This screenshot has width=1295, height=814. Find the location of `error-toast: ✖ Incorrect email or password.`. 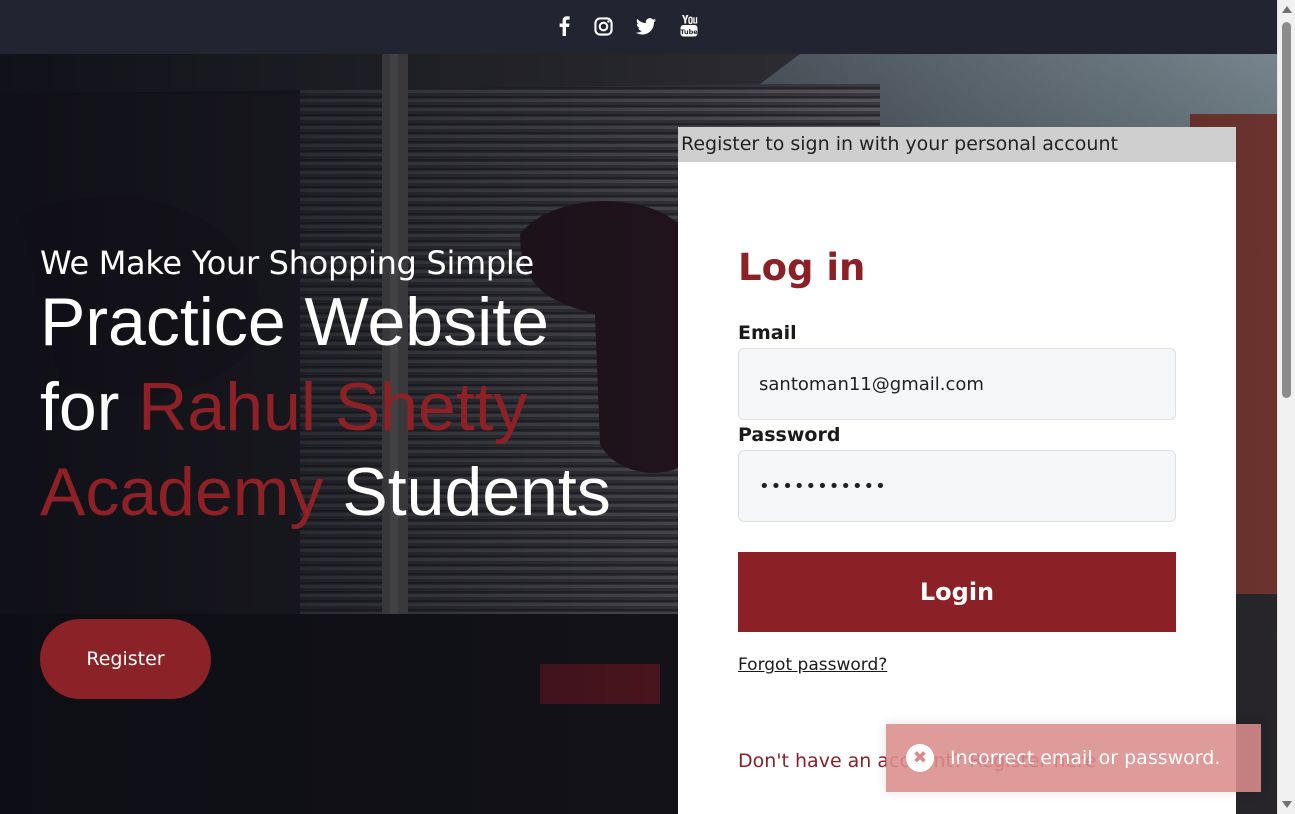

error-toast: ✖ Incorrect email or password. is located at coordinates (1073, 758).